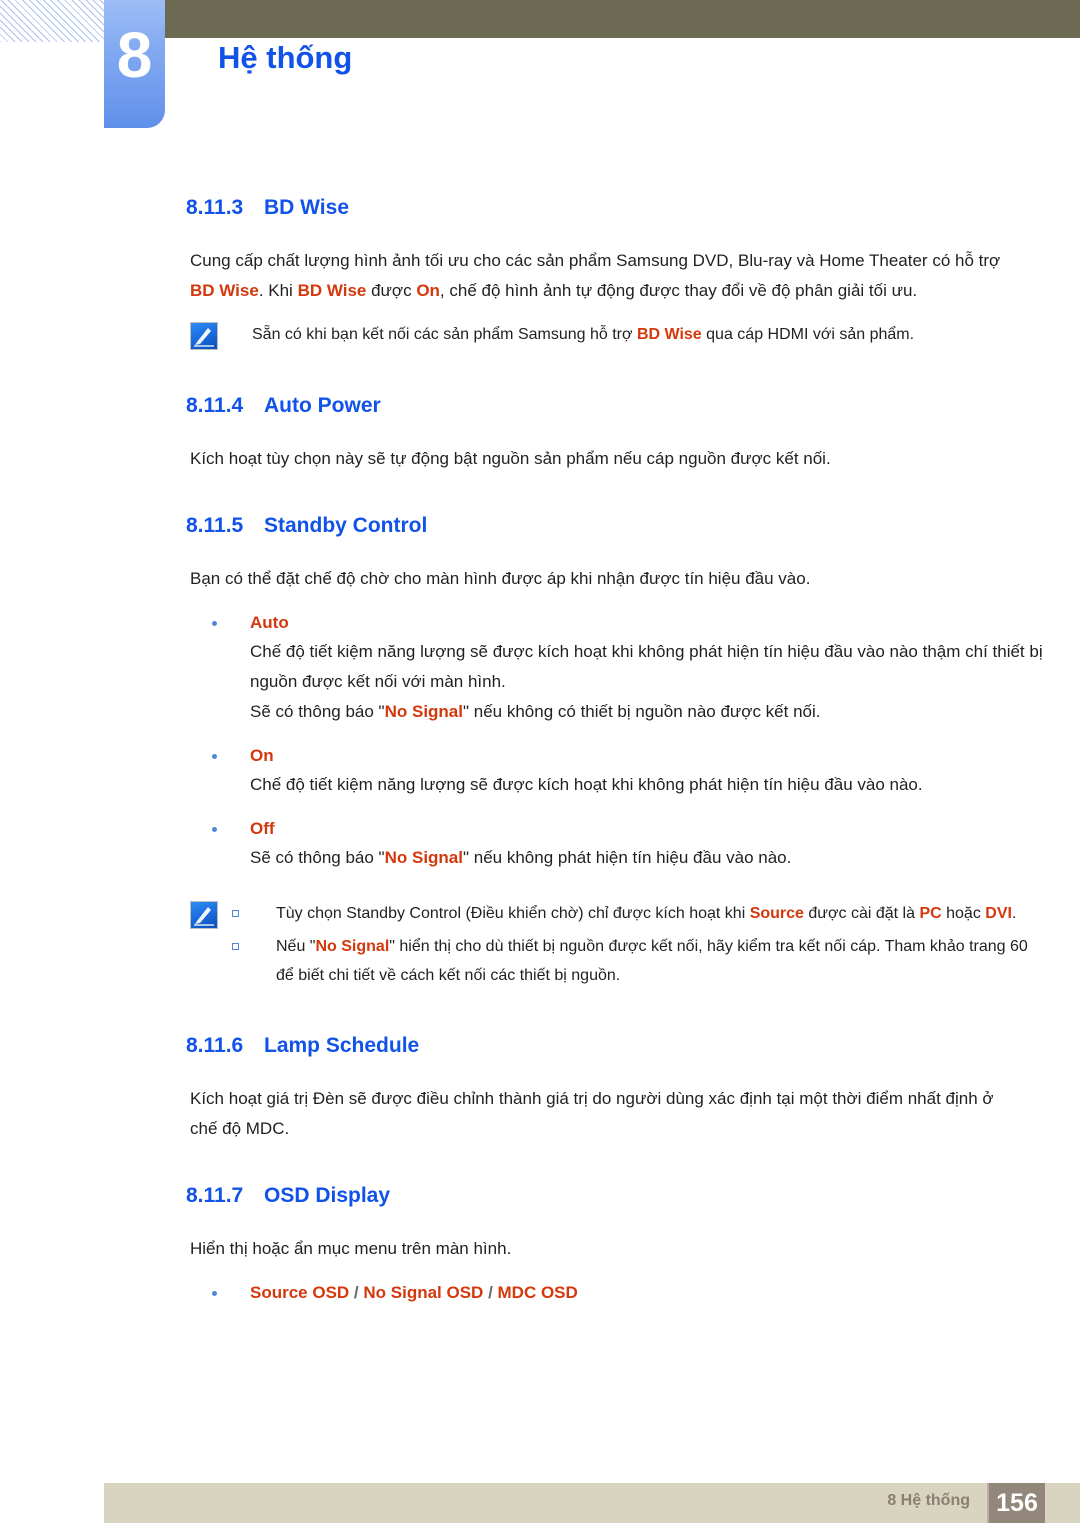  What do you see at coordinates (646, 828) in the screenshot?
I see `list-item-standby-off: Off` at bounding box center [646, 828].